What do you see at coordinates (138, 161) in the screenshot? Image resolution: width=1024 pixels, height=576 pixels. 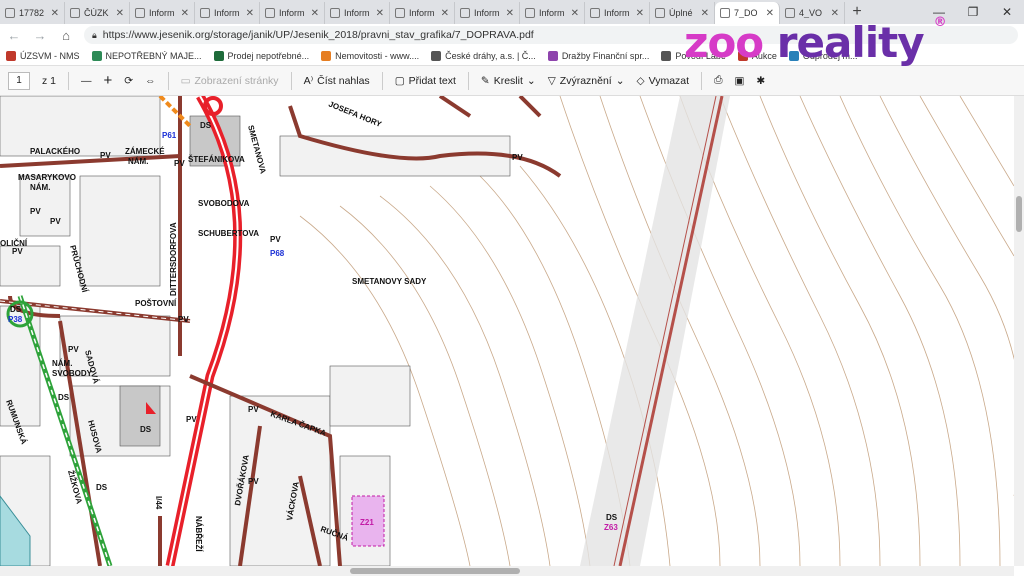 I see `label-zamecke-2: NÁM.` at bounding box center [138, 161].